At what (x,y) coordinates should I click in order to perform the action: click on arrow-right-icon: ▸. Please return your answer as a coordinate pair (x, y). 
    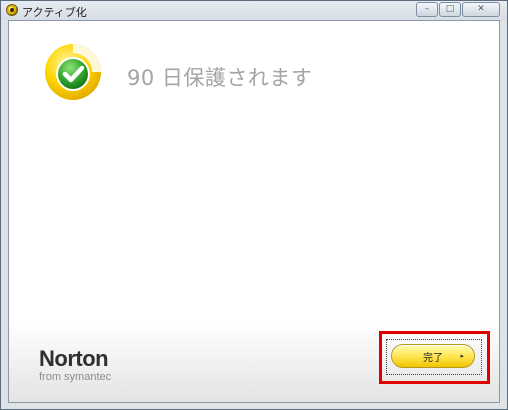
    Looking at the image, I should click on (462, 356).